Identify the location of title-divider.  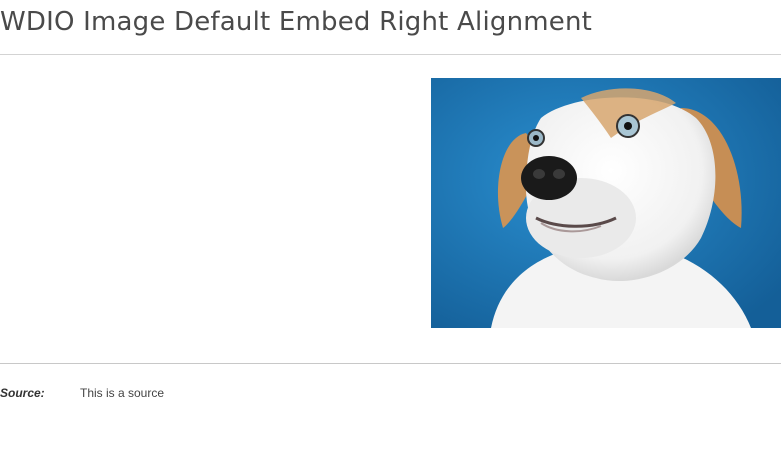
(390, 54).